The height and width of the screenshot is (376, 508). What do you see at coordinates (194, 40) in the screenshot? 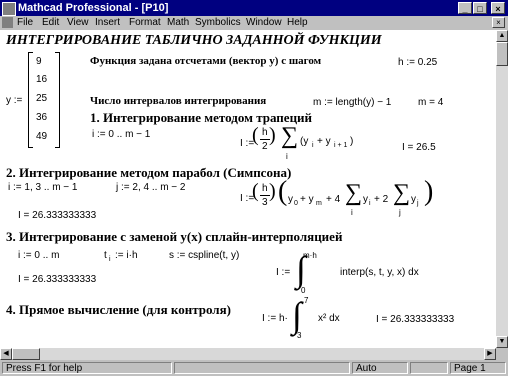
I see `page-heading: ИНТЕГРИРОВАНИЕ ТАБЛИЧНО ЗАДАННОЙ ФУНКЦИИ` at bounding box center [194, 40].